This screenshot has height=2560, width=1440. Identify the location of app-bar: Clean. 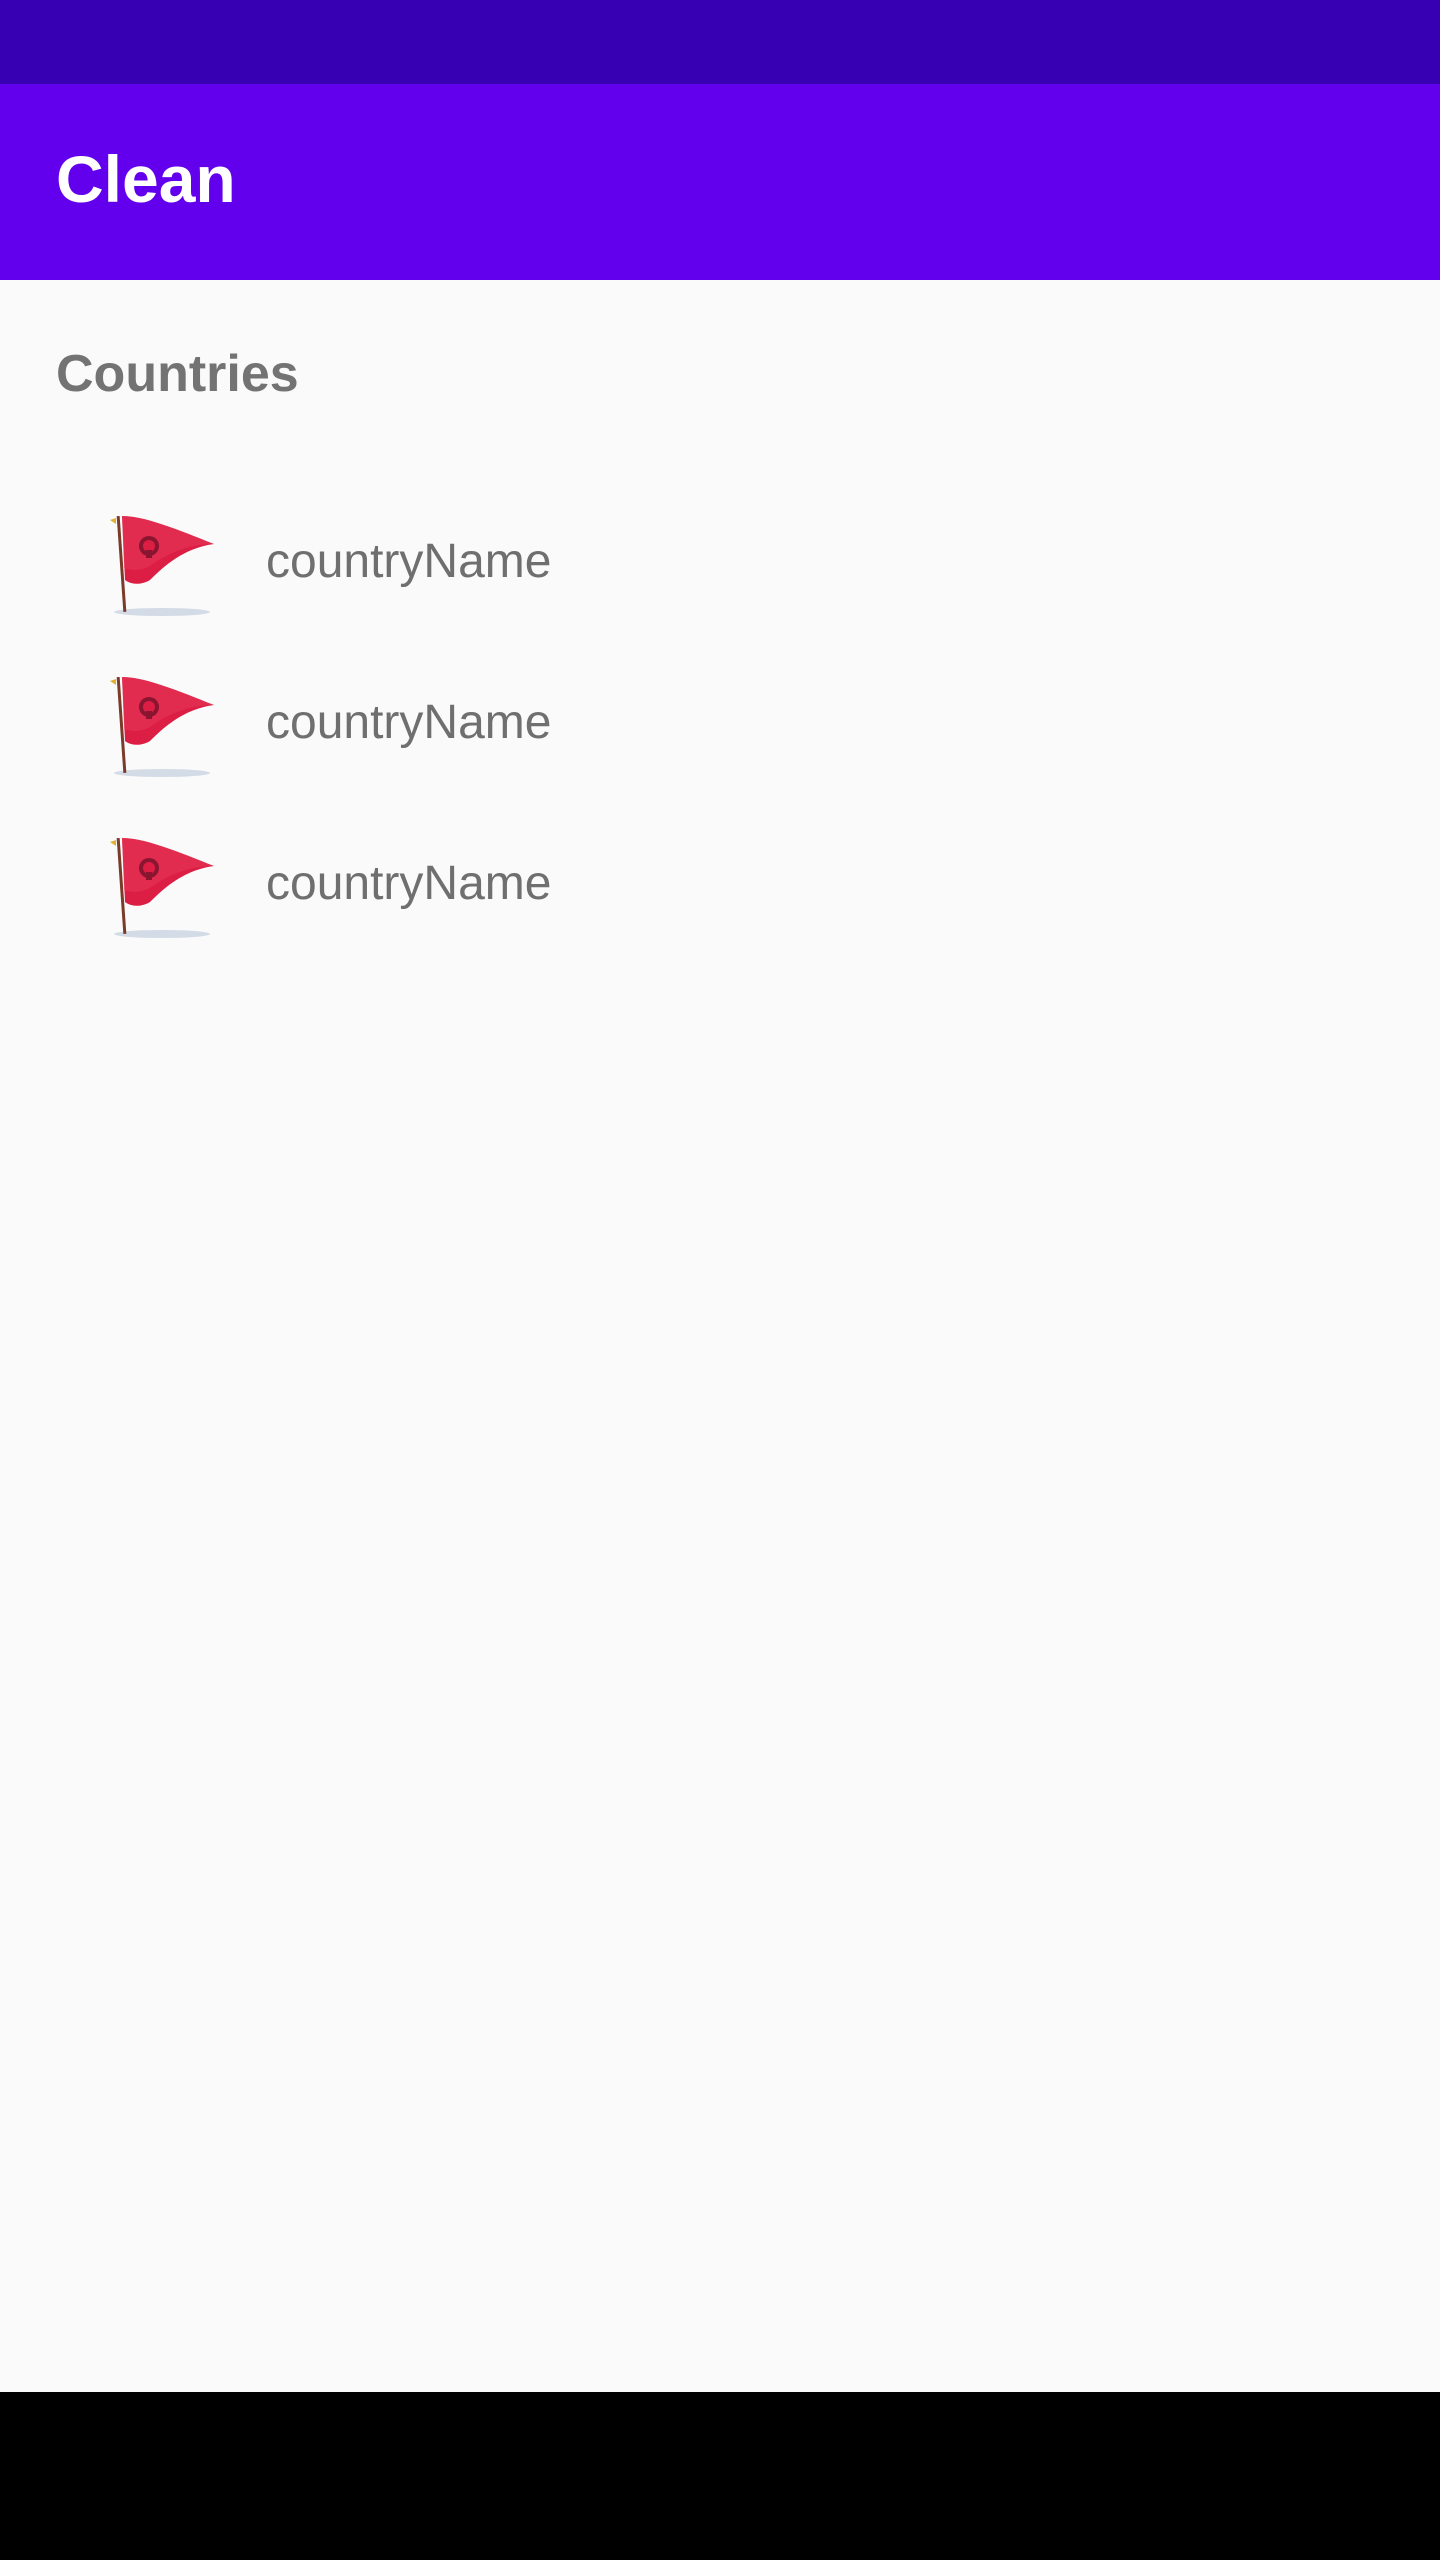
(720, 182).